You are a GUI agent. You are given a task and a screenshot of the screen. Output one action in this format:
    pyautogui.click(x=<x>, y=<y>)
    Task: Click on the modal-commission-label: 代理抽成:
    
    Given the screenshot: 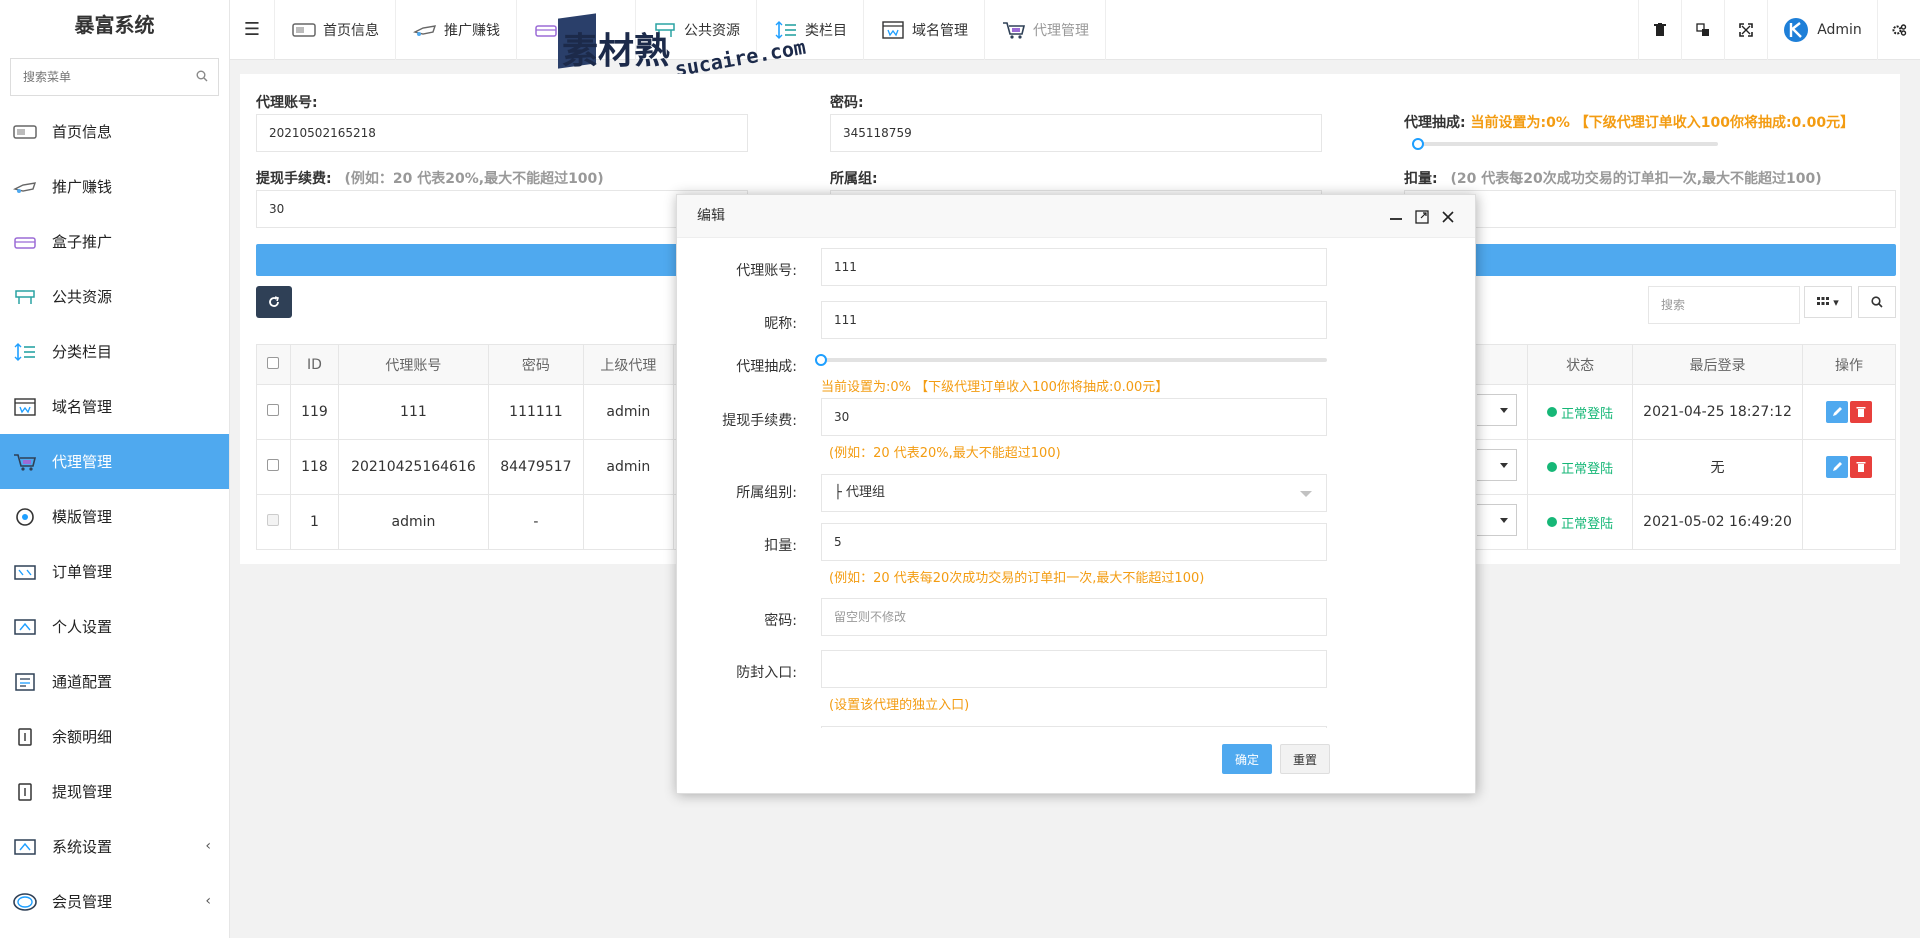 What is the action you would take?
    pyautogui.click(x=766, y=367)
    